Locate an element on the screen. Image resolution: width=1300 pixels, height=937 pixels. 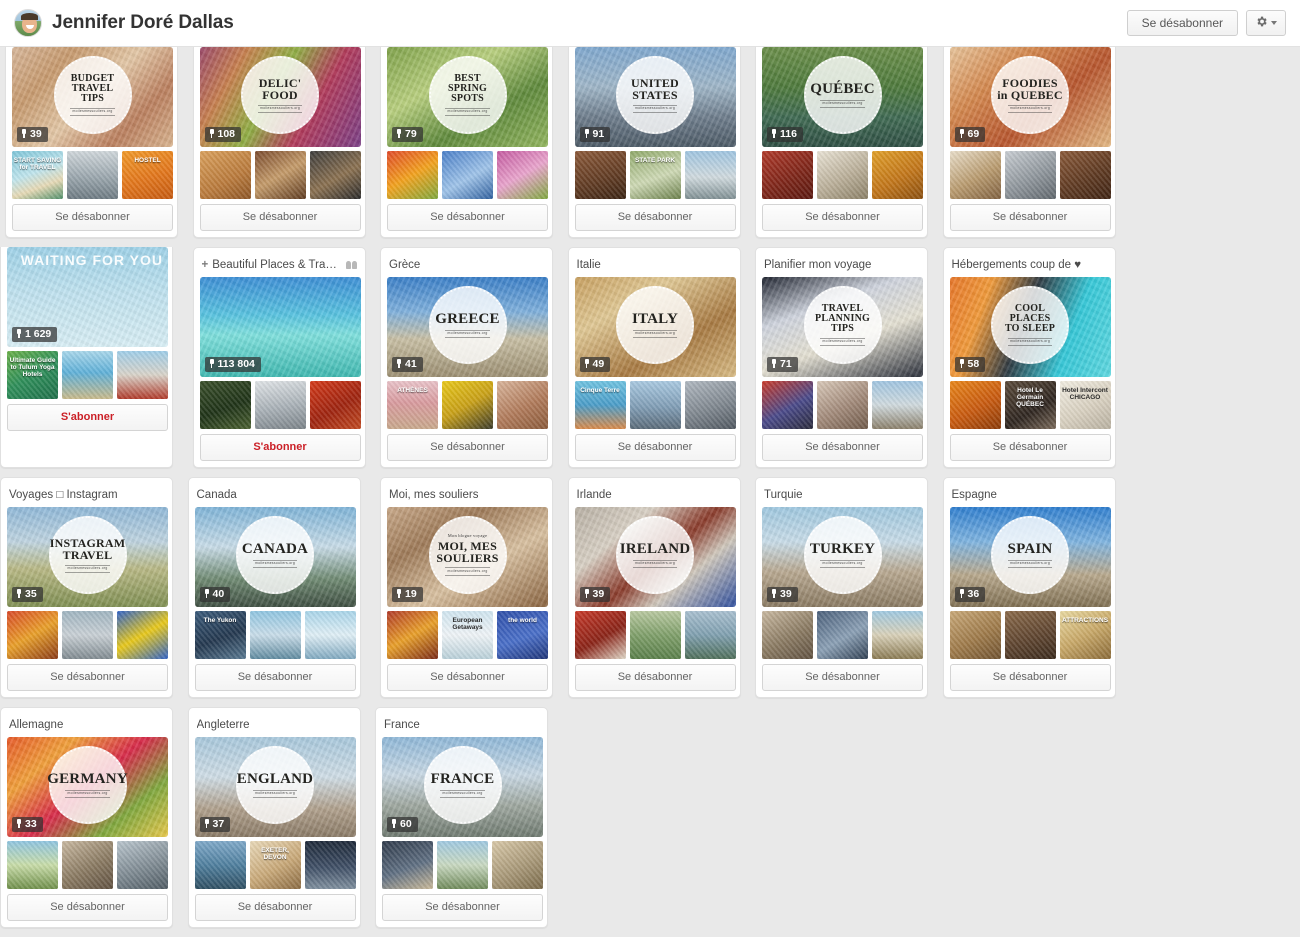
board-cover-image: FOODIES in QUEBEC moilesmessouliers.org 69 is located at coordinates (1030, 97).